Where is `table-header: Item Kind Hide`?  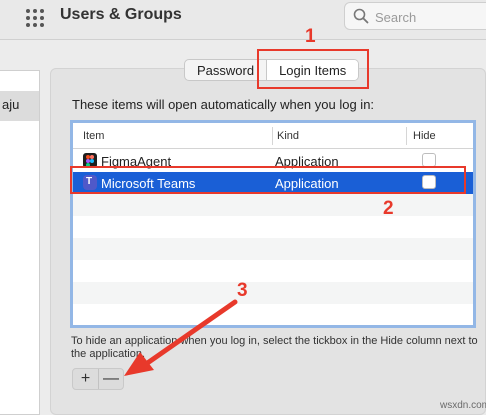
table-header: Item Kind Hide is located at coordinates (273, 136).